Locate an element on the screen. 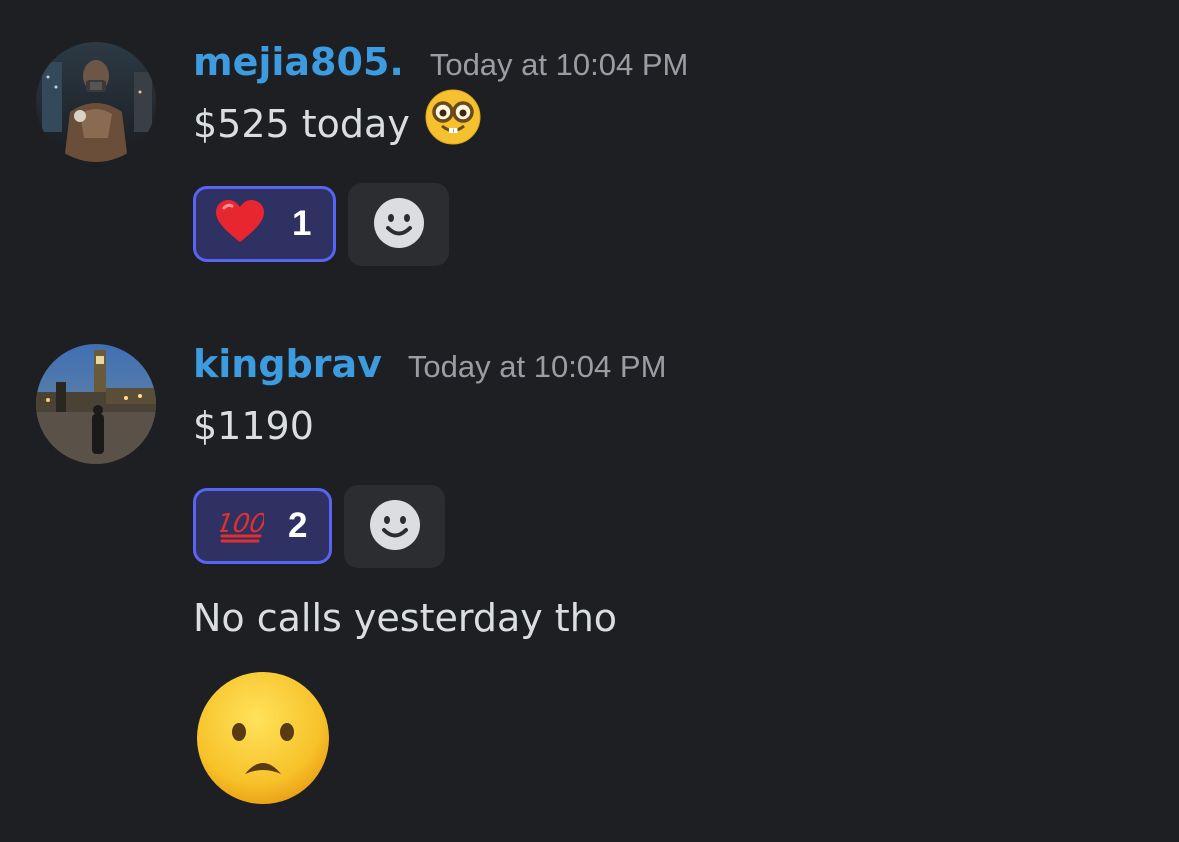 The height and width of the screenshot is (842, 1179). username: kingbrav is located at coordinates (287, 364).